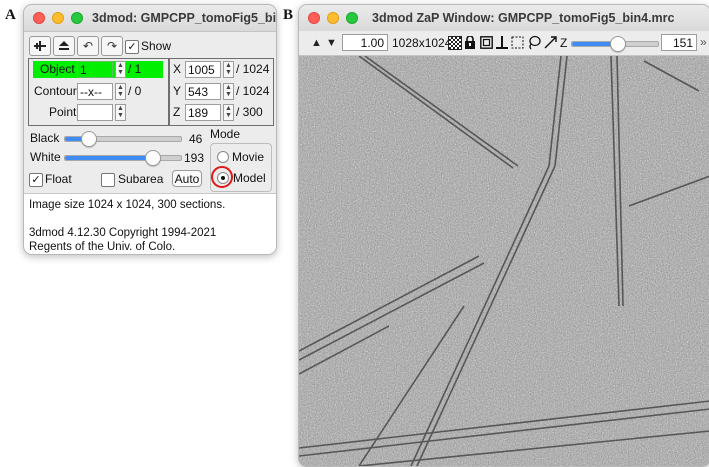  Describe the element at coordinates (123, 233) in the screenshot. I see `info-line-version: 3dmod 4.12.30 Copyright 1994-2021` at that location.